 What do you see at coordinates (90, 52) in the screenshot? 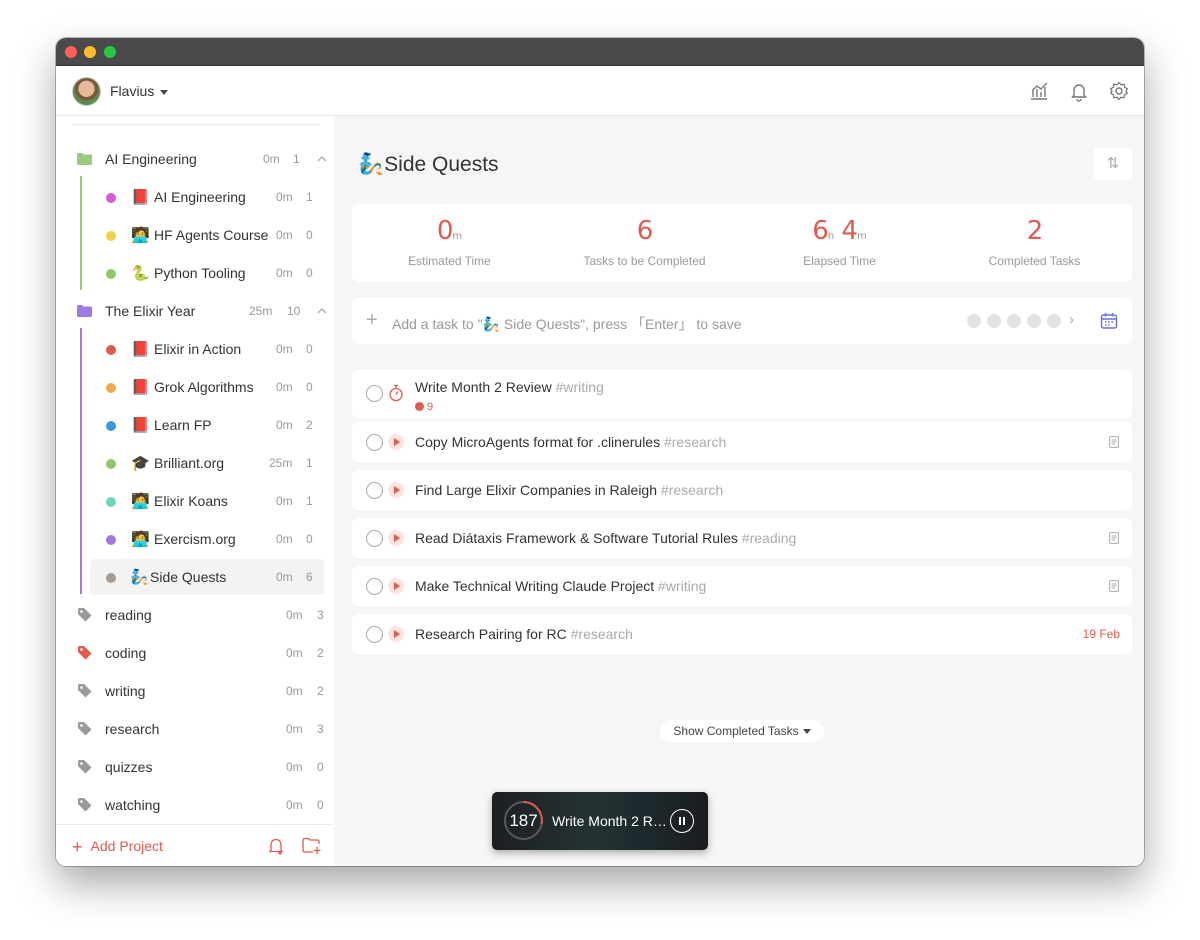
I see `minimize-window-button` at bounding box center [90, 52].